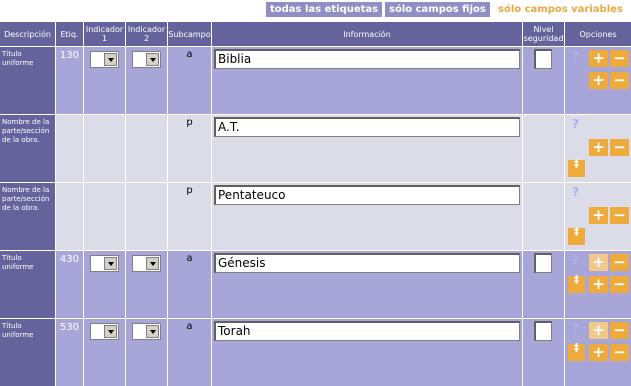 This screenshot has width=631, height=386. What do you see at coordinates (543, 34) in the screenshot?
I see `header-nivel-seguridad: Nivel seguridad` at bounding box center [543, 34].